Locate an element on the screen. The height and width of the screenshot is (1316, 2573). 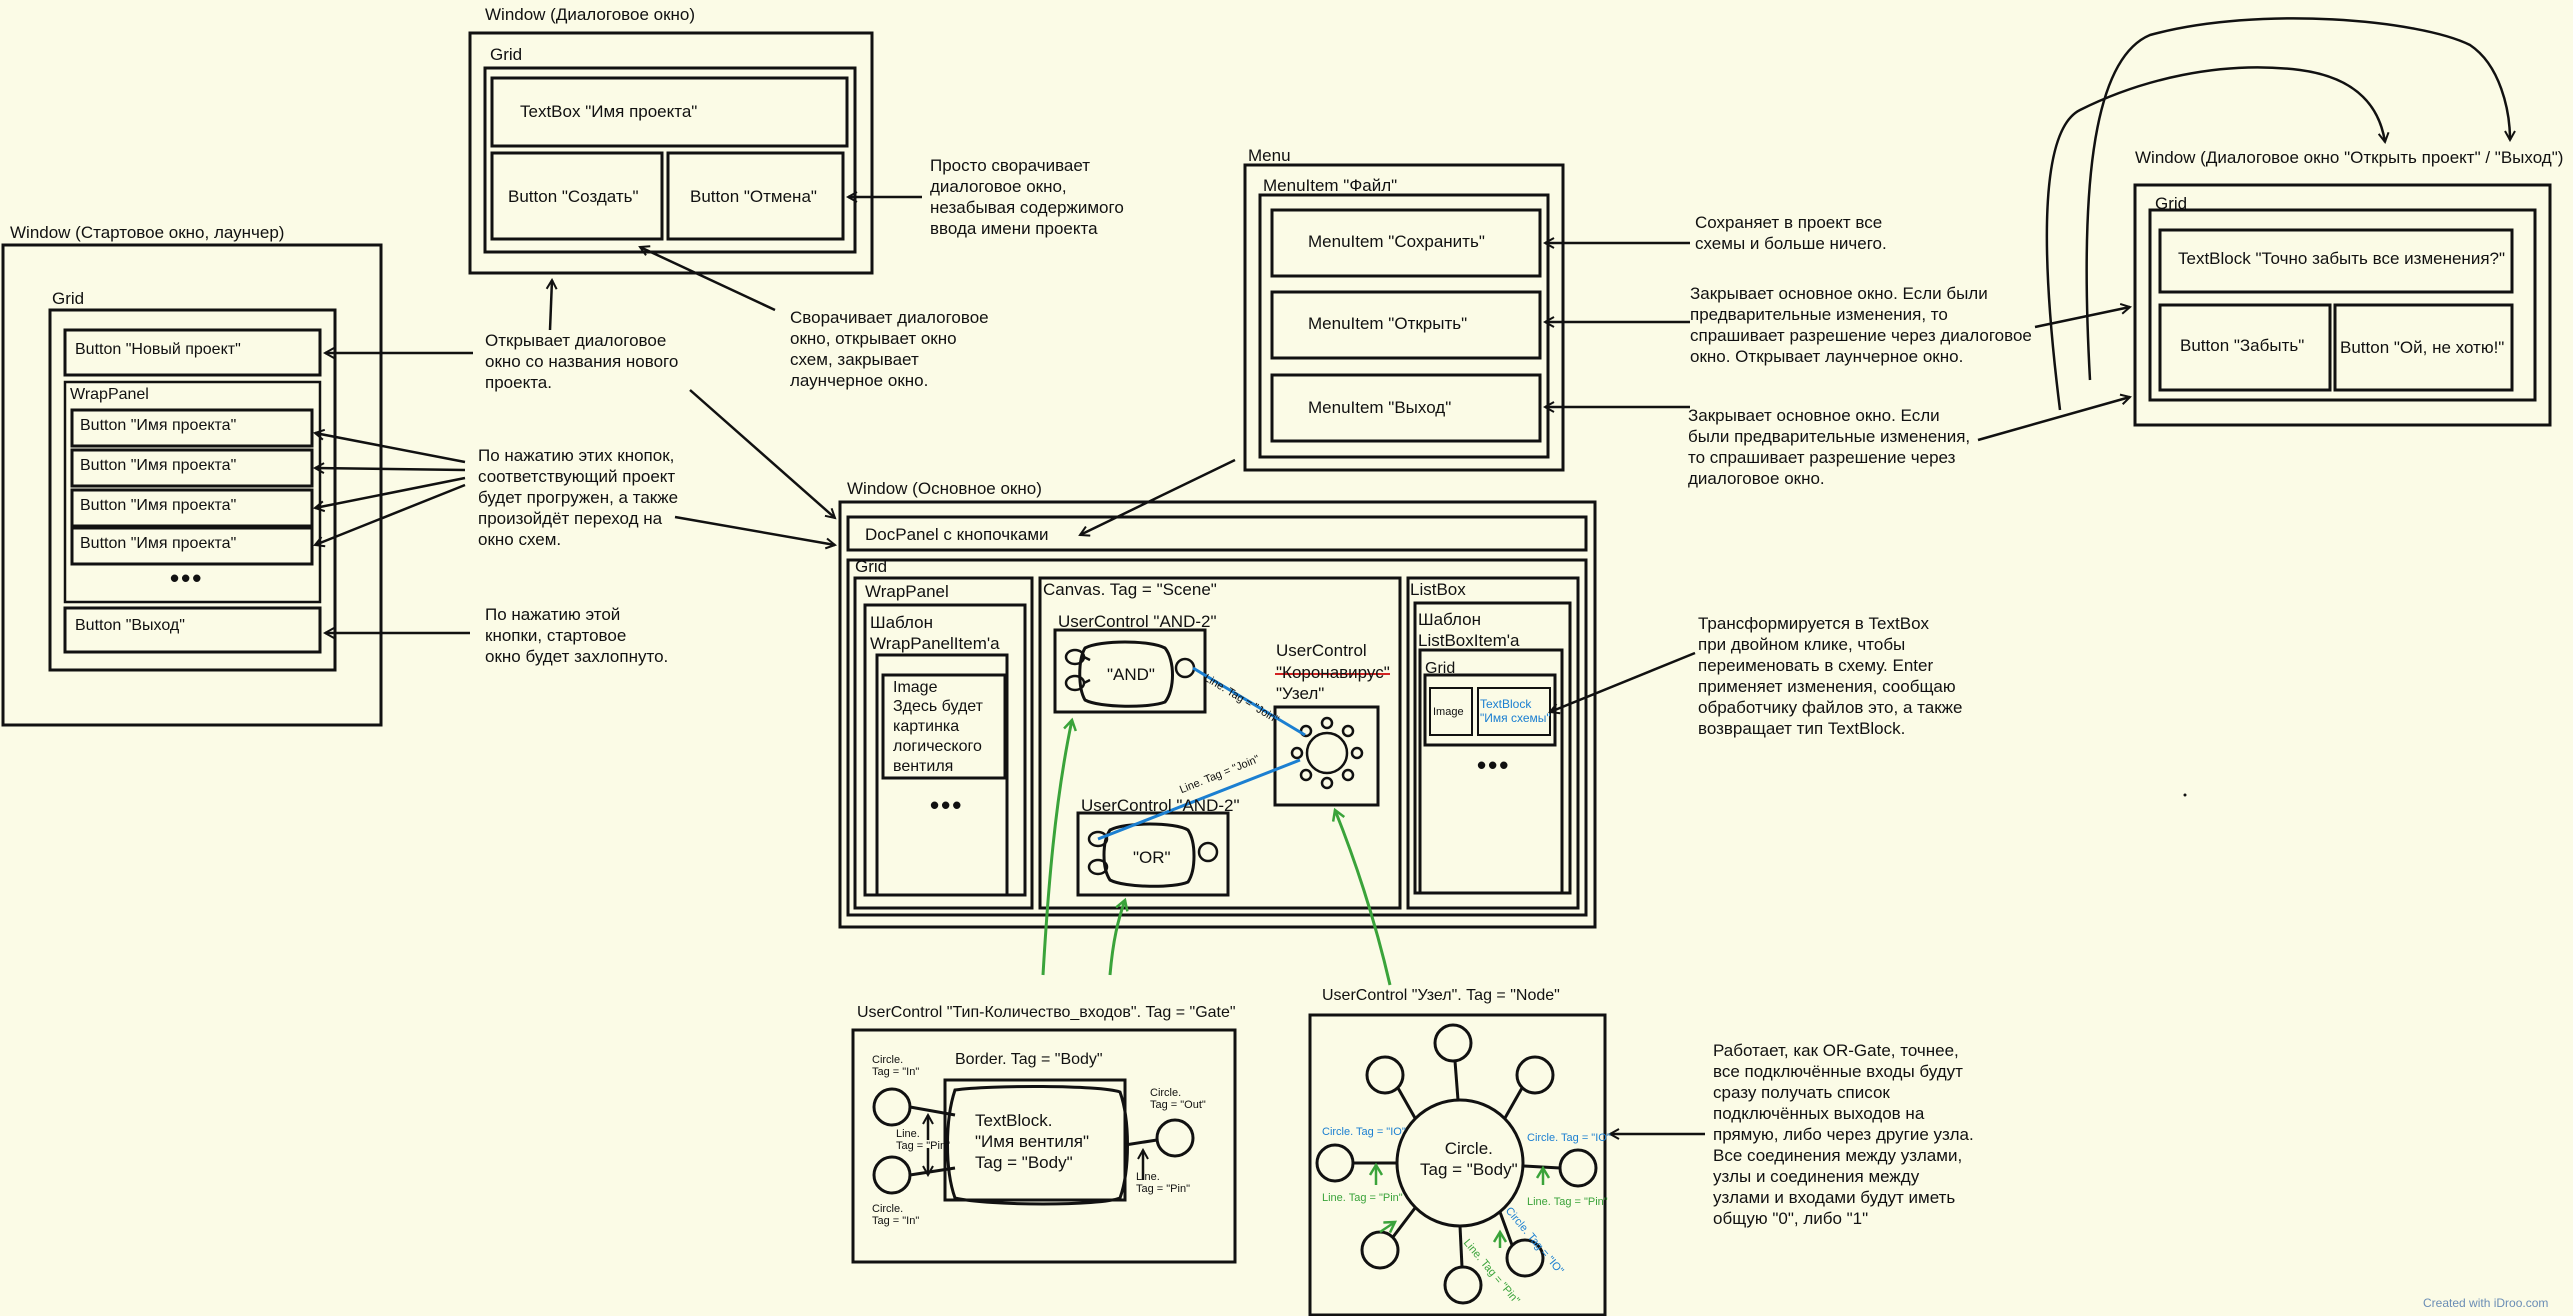
gate-line-pin-right: Line. Tag = "Pin" is located at coordinates (1163, 1183).